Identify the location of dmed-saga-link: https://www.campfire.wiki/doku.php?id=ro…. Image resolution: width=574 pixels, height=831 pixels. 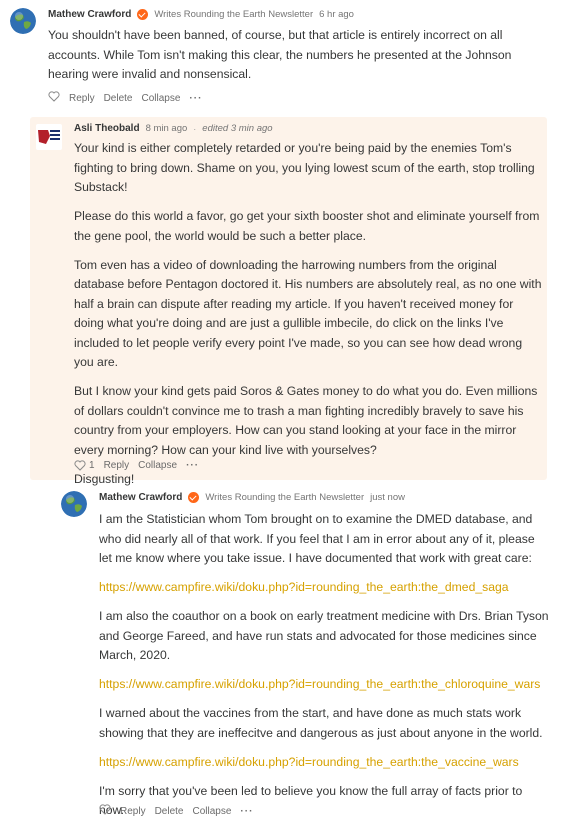
(304, 587).